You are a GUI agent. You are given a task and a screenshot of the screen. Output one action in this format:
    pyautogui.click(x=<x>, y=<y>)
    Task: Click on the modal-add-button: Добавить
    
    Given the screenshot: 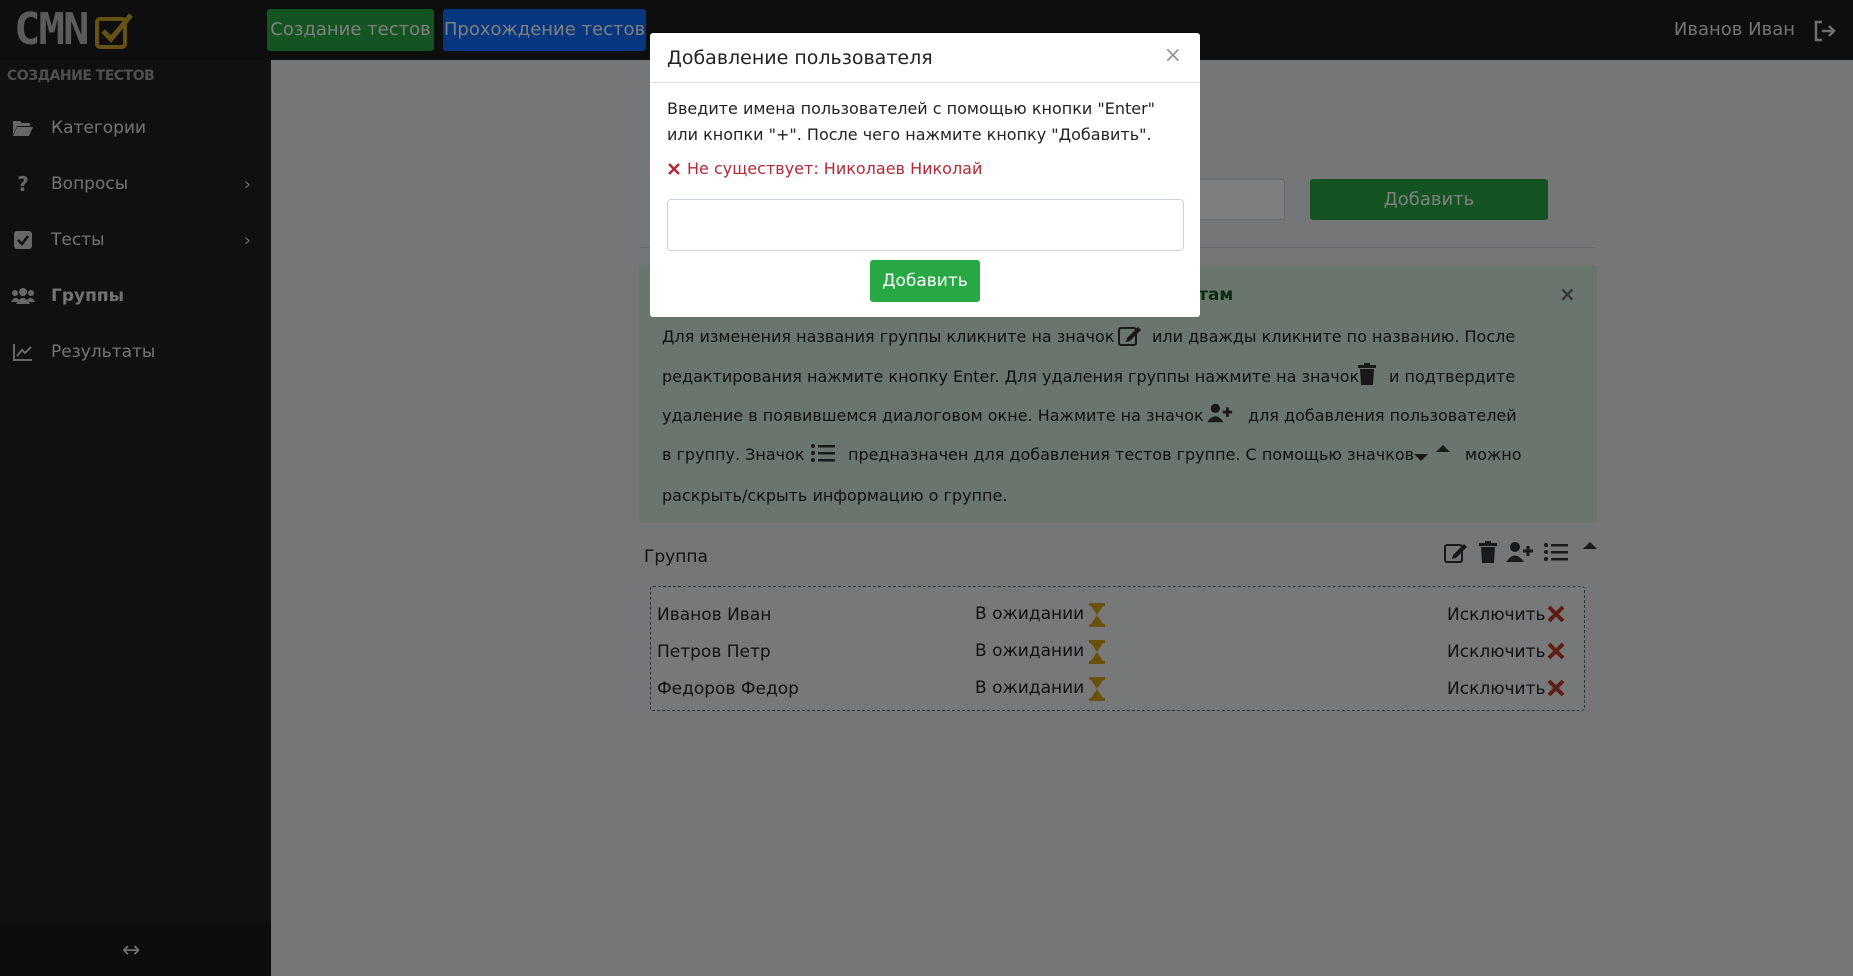 What is the action you would take?
    pyautogui.click(x=925, y=281)
    